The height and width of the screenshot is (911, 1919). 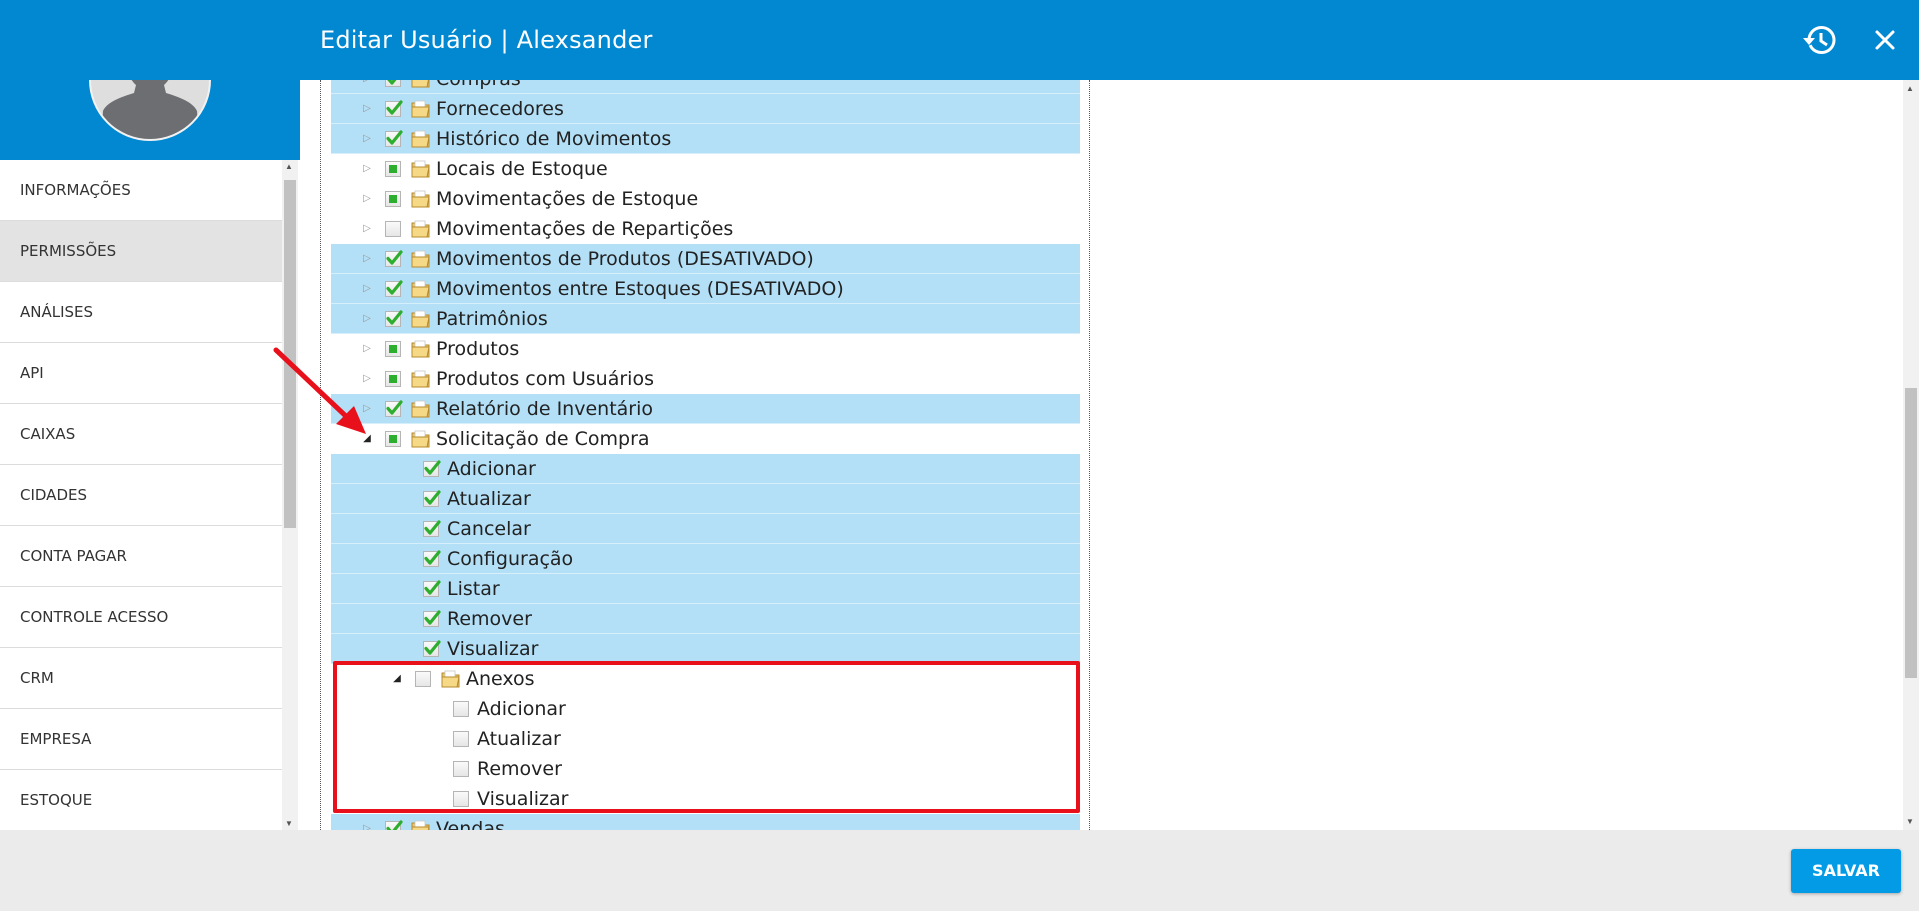 I want to click on content-scroll-thumb, so click(x=1911, y=533).